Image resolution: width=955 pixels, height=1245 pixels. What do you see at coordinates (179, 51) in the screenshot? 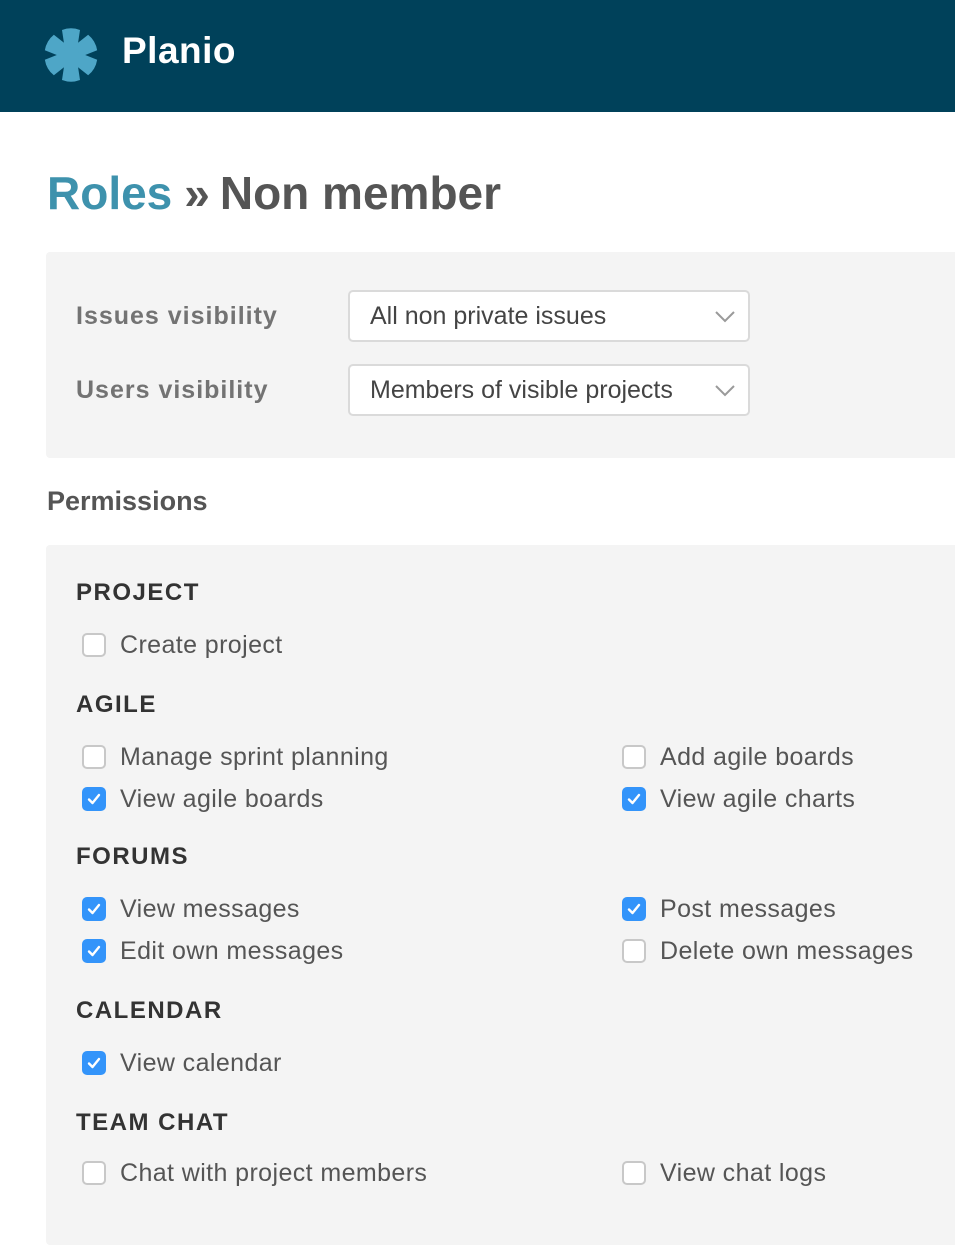
I see `brand-name: Planio` at bounding box center [179, 51].